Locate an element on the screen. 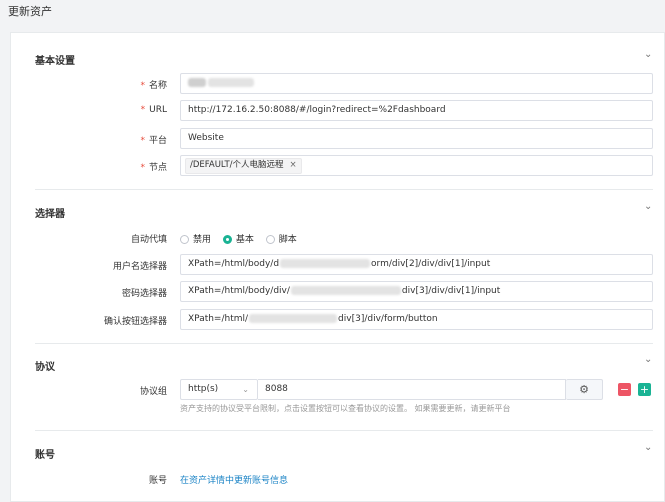 Image resolution: width=665 pixels, height=502 pixels. radio-script: 脚本 is located at coordinates (281, 238).